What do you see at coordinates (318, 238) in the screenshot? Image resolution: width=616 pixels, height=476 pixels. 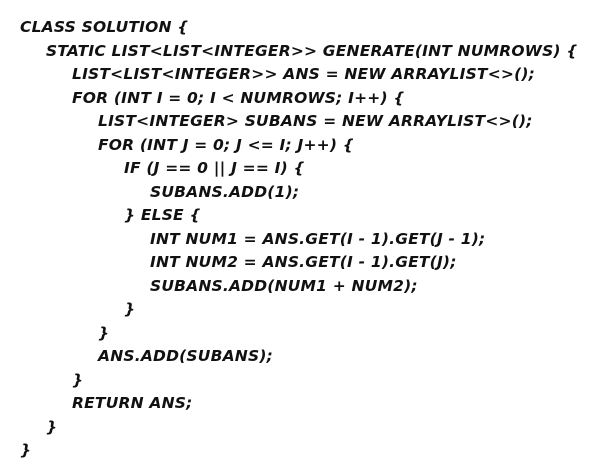 I see `code-line: INT NUM1 = ANS.GET(I - 1).GET(J - 1);` at bounding box center [318, 238].